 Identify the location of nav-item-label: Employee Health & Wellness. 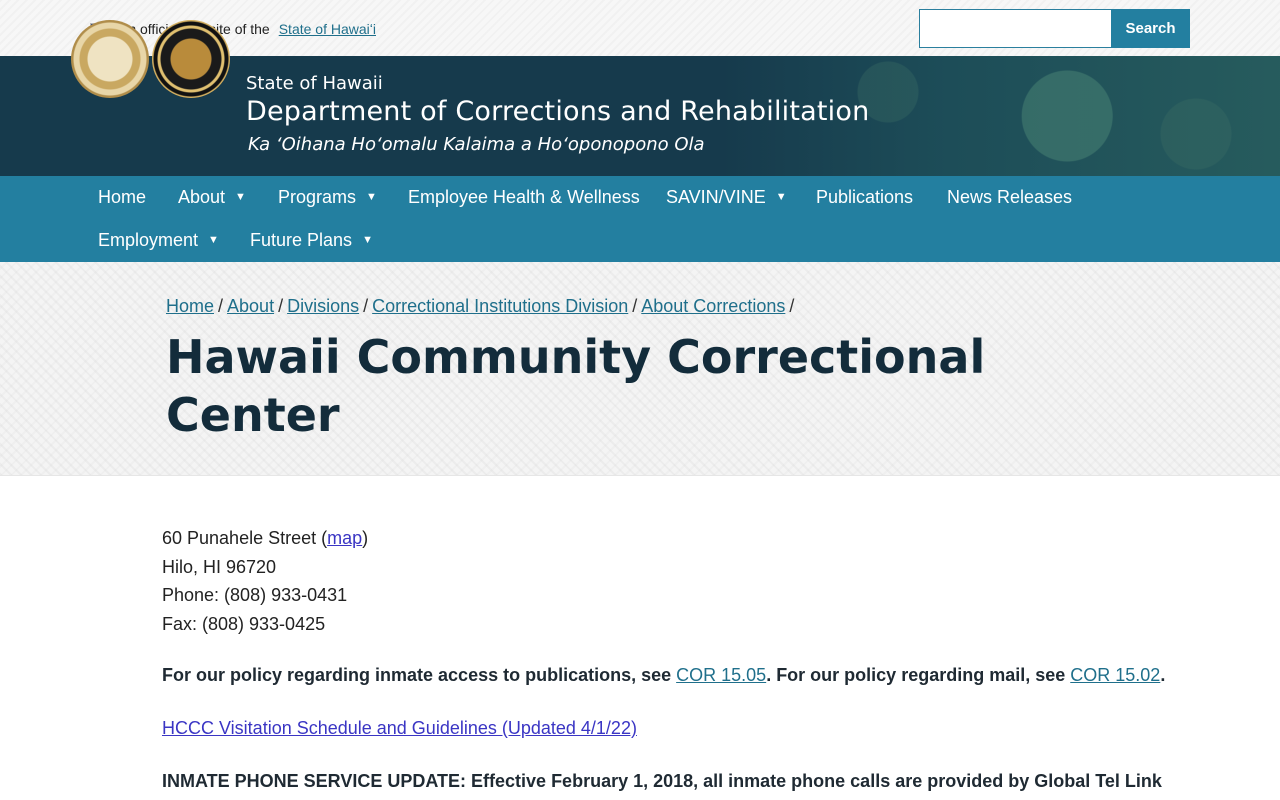
(524, 196).